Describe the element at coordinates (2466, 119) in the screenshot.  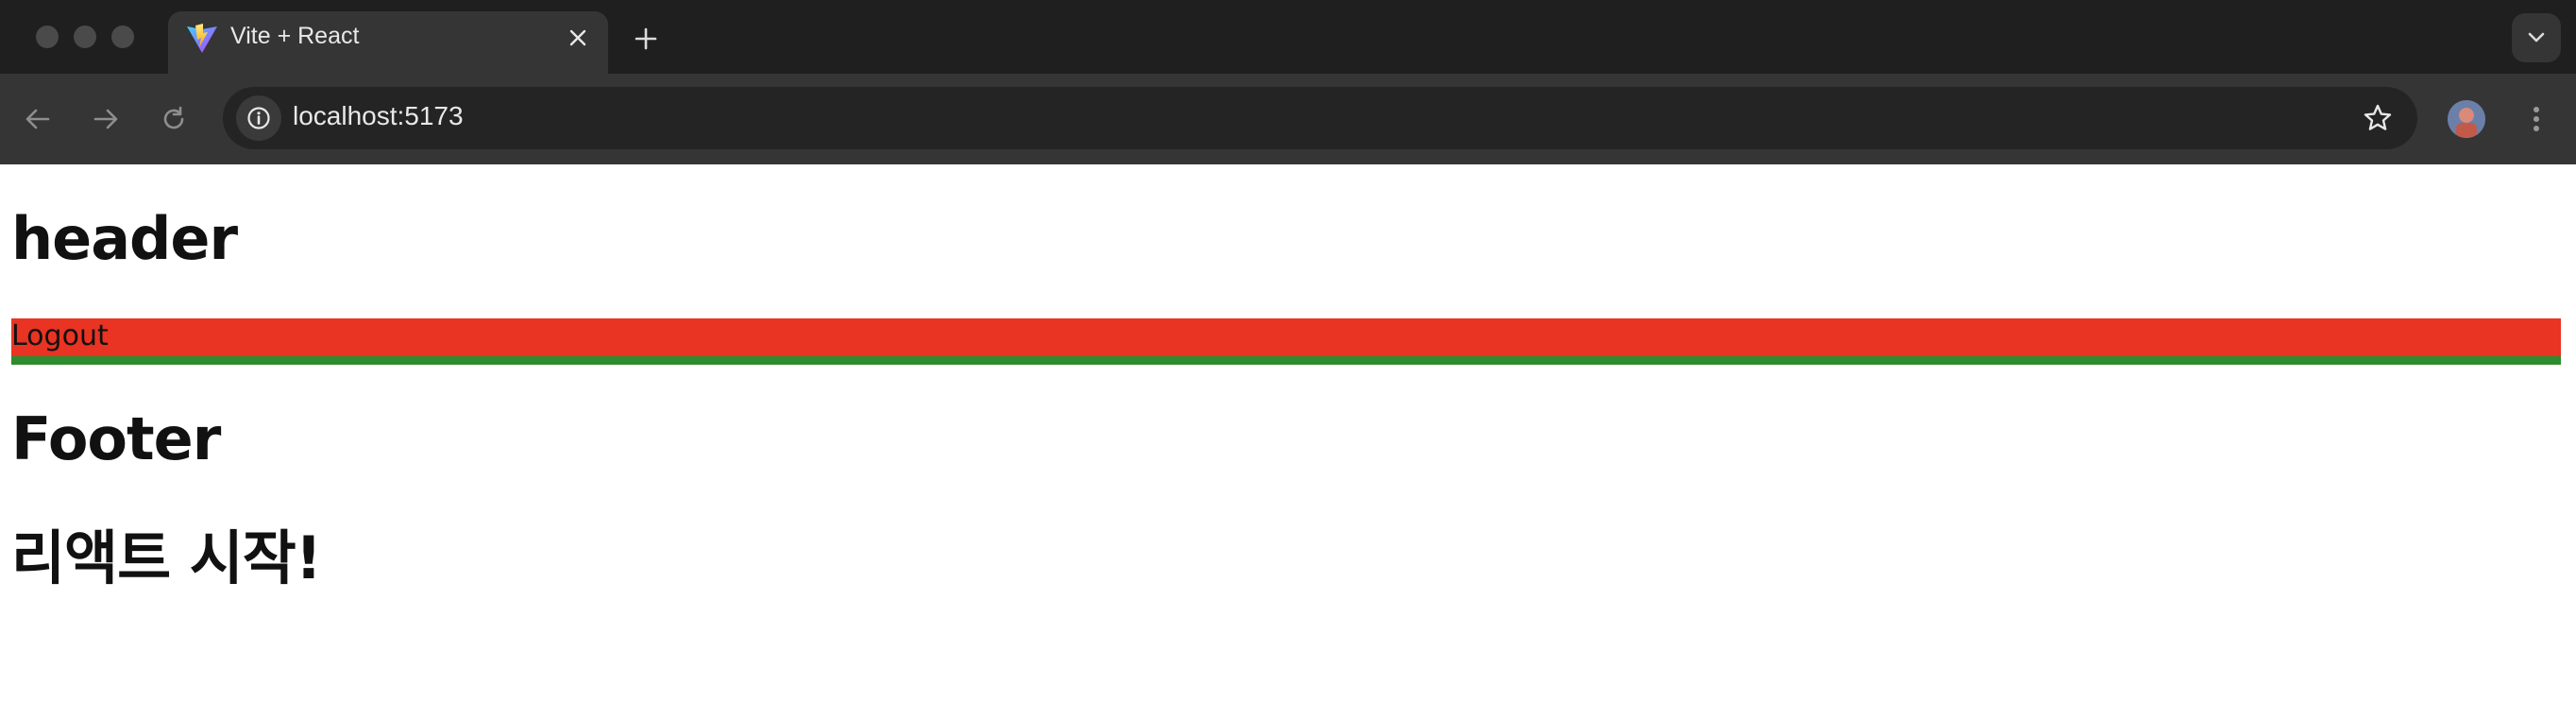
I see `avatar` at that location.